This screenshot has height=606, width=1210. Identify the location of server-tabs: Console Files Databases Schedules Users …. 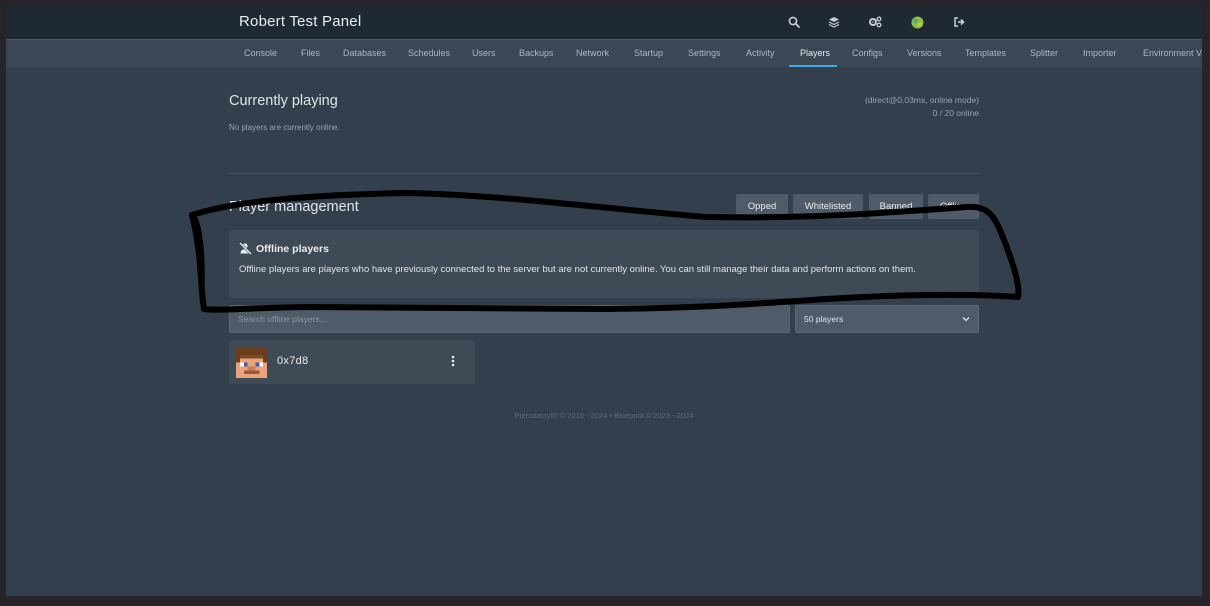
(604, 53).